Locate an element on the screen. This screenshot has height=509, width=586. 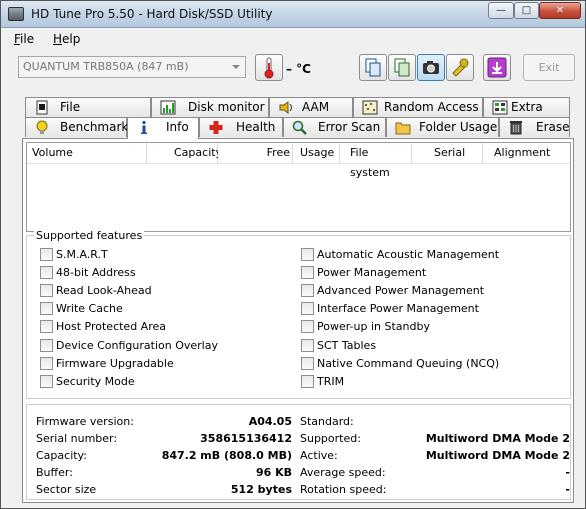
feature-label: Write Cache is located at coordinates (89, 309).